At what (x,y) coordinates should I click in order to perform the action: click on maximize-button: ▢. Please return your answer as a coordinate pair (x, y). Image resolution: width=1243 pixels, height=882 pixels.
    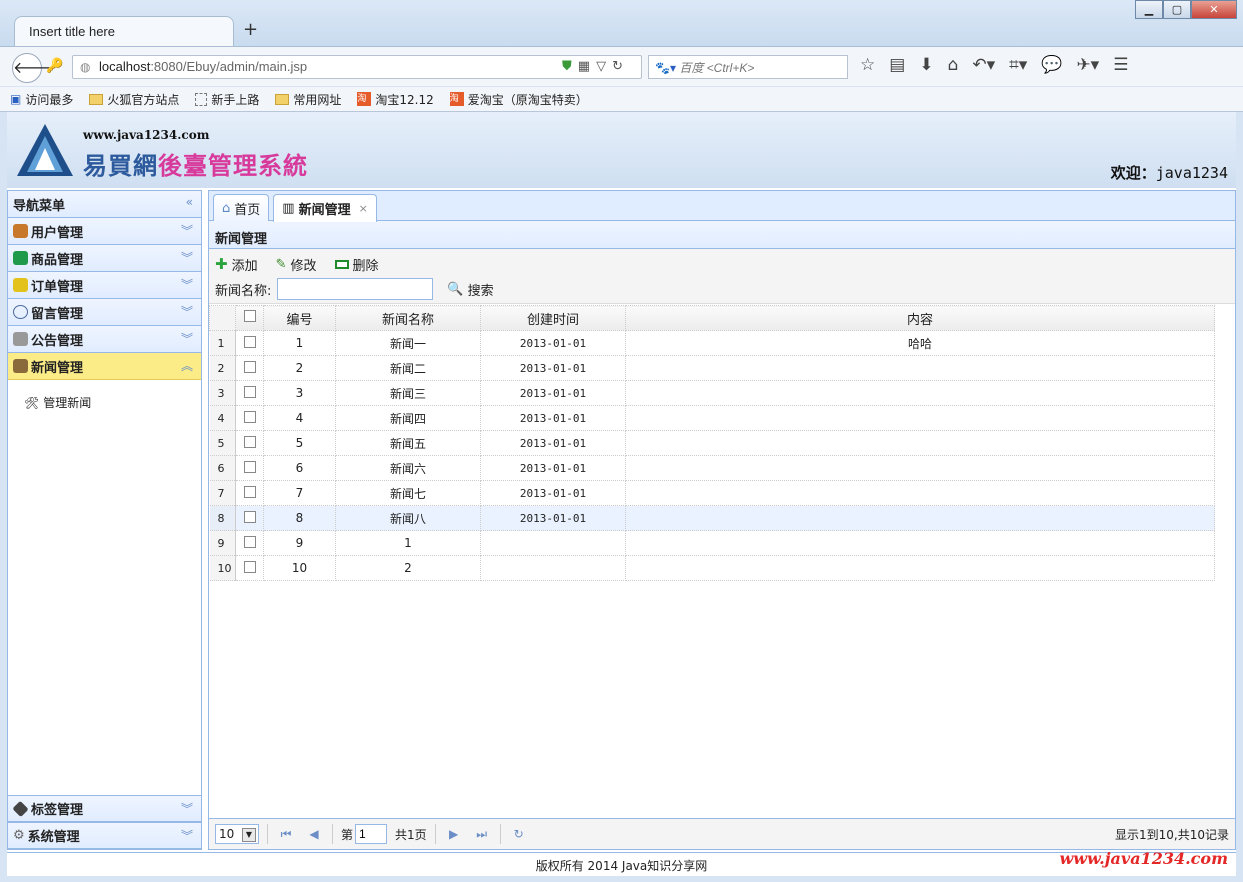
    Looking at the image, I should click on (1177, 9).